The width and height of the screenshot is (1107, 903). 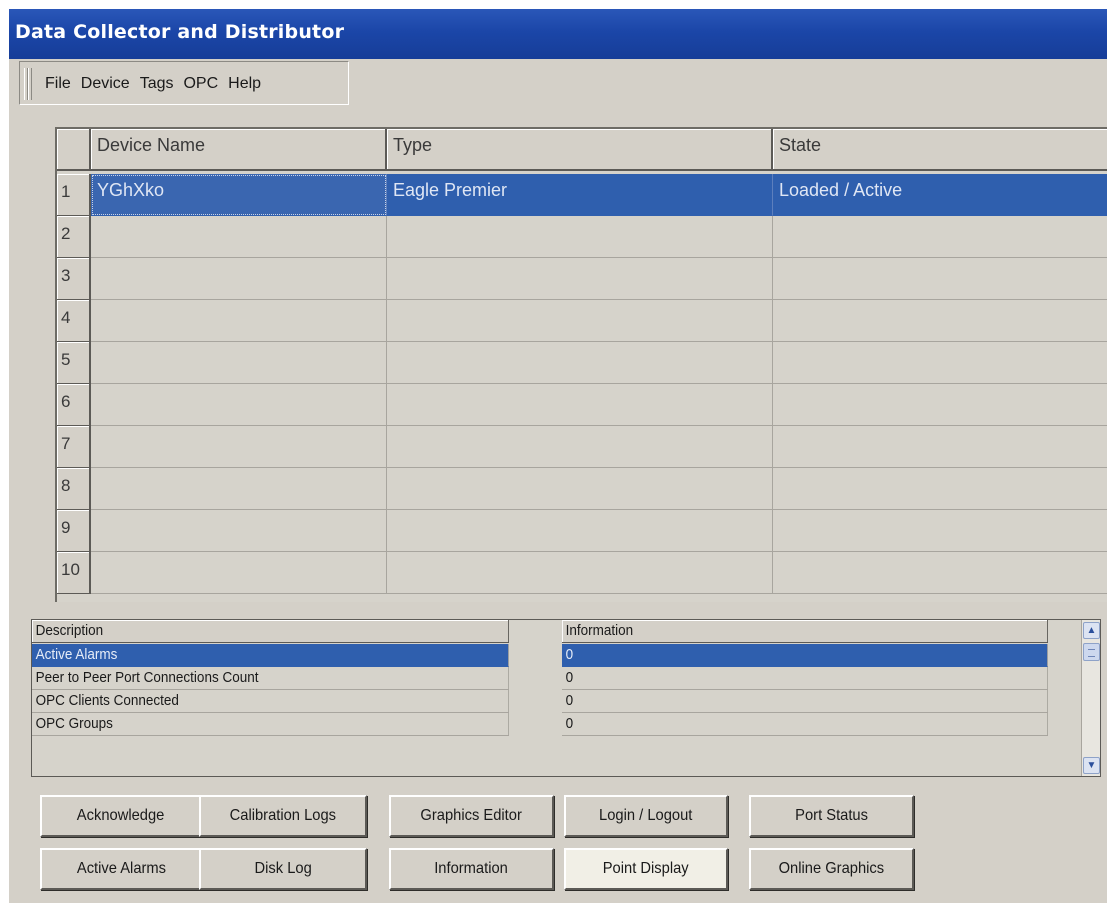 I want to click on row-number: 4, so click(x=74, y=321).